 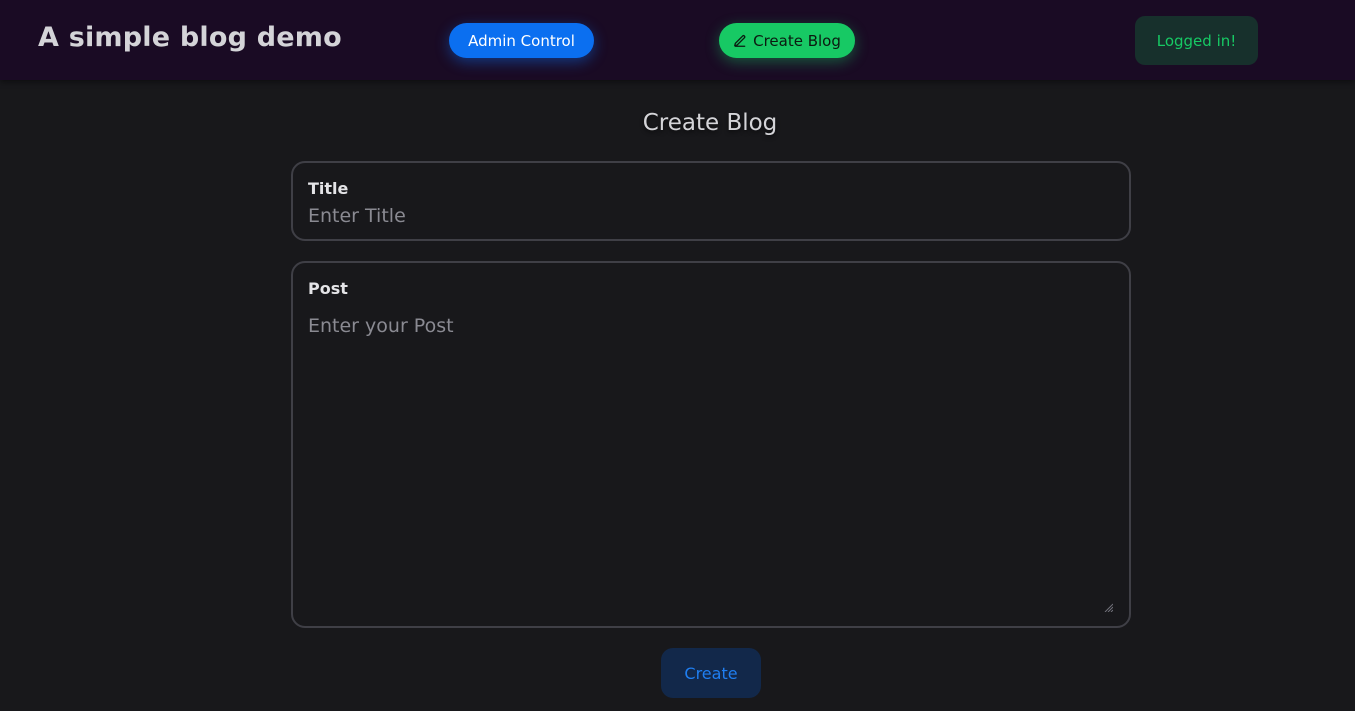 I want to click on resize-grip-icon, so click(x=1108, y=607).